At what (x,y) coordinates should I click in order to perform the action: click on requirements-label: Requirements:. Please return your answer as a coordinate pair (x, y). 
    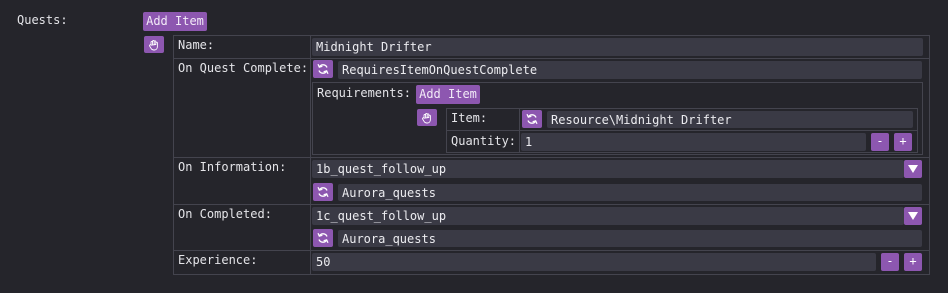
    Looking at the image, I should click on (364, 93).